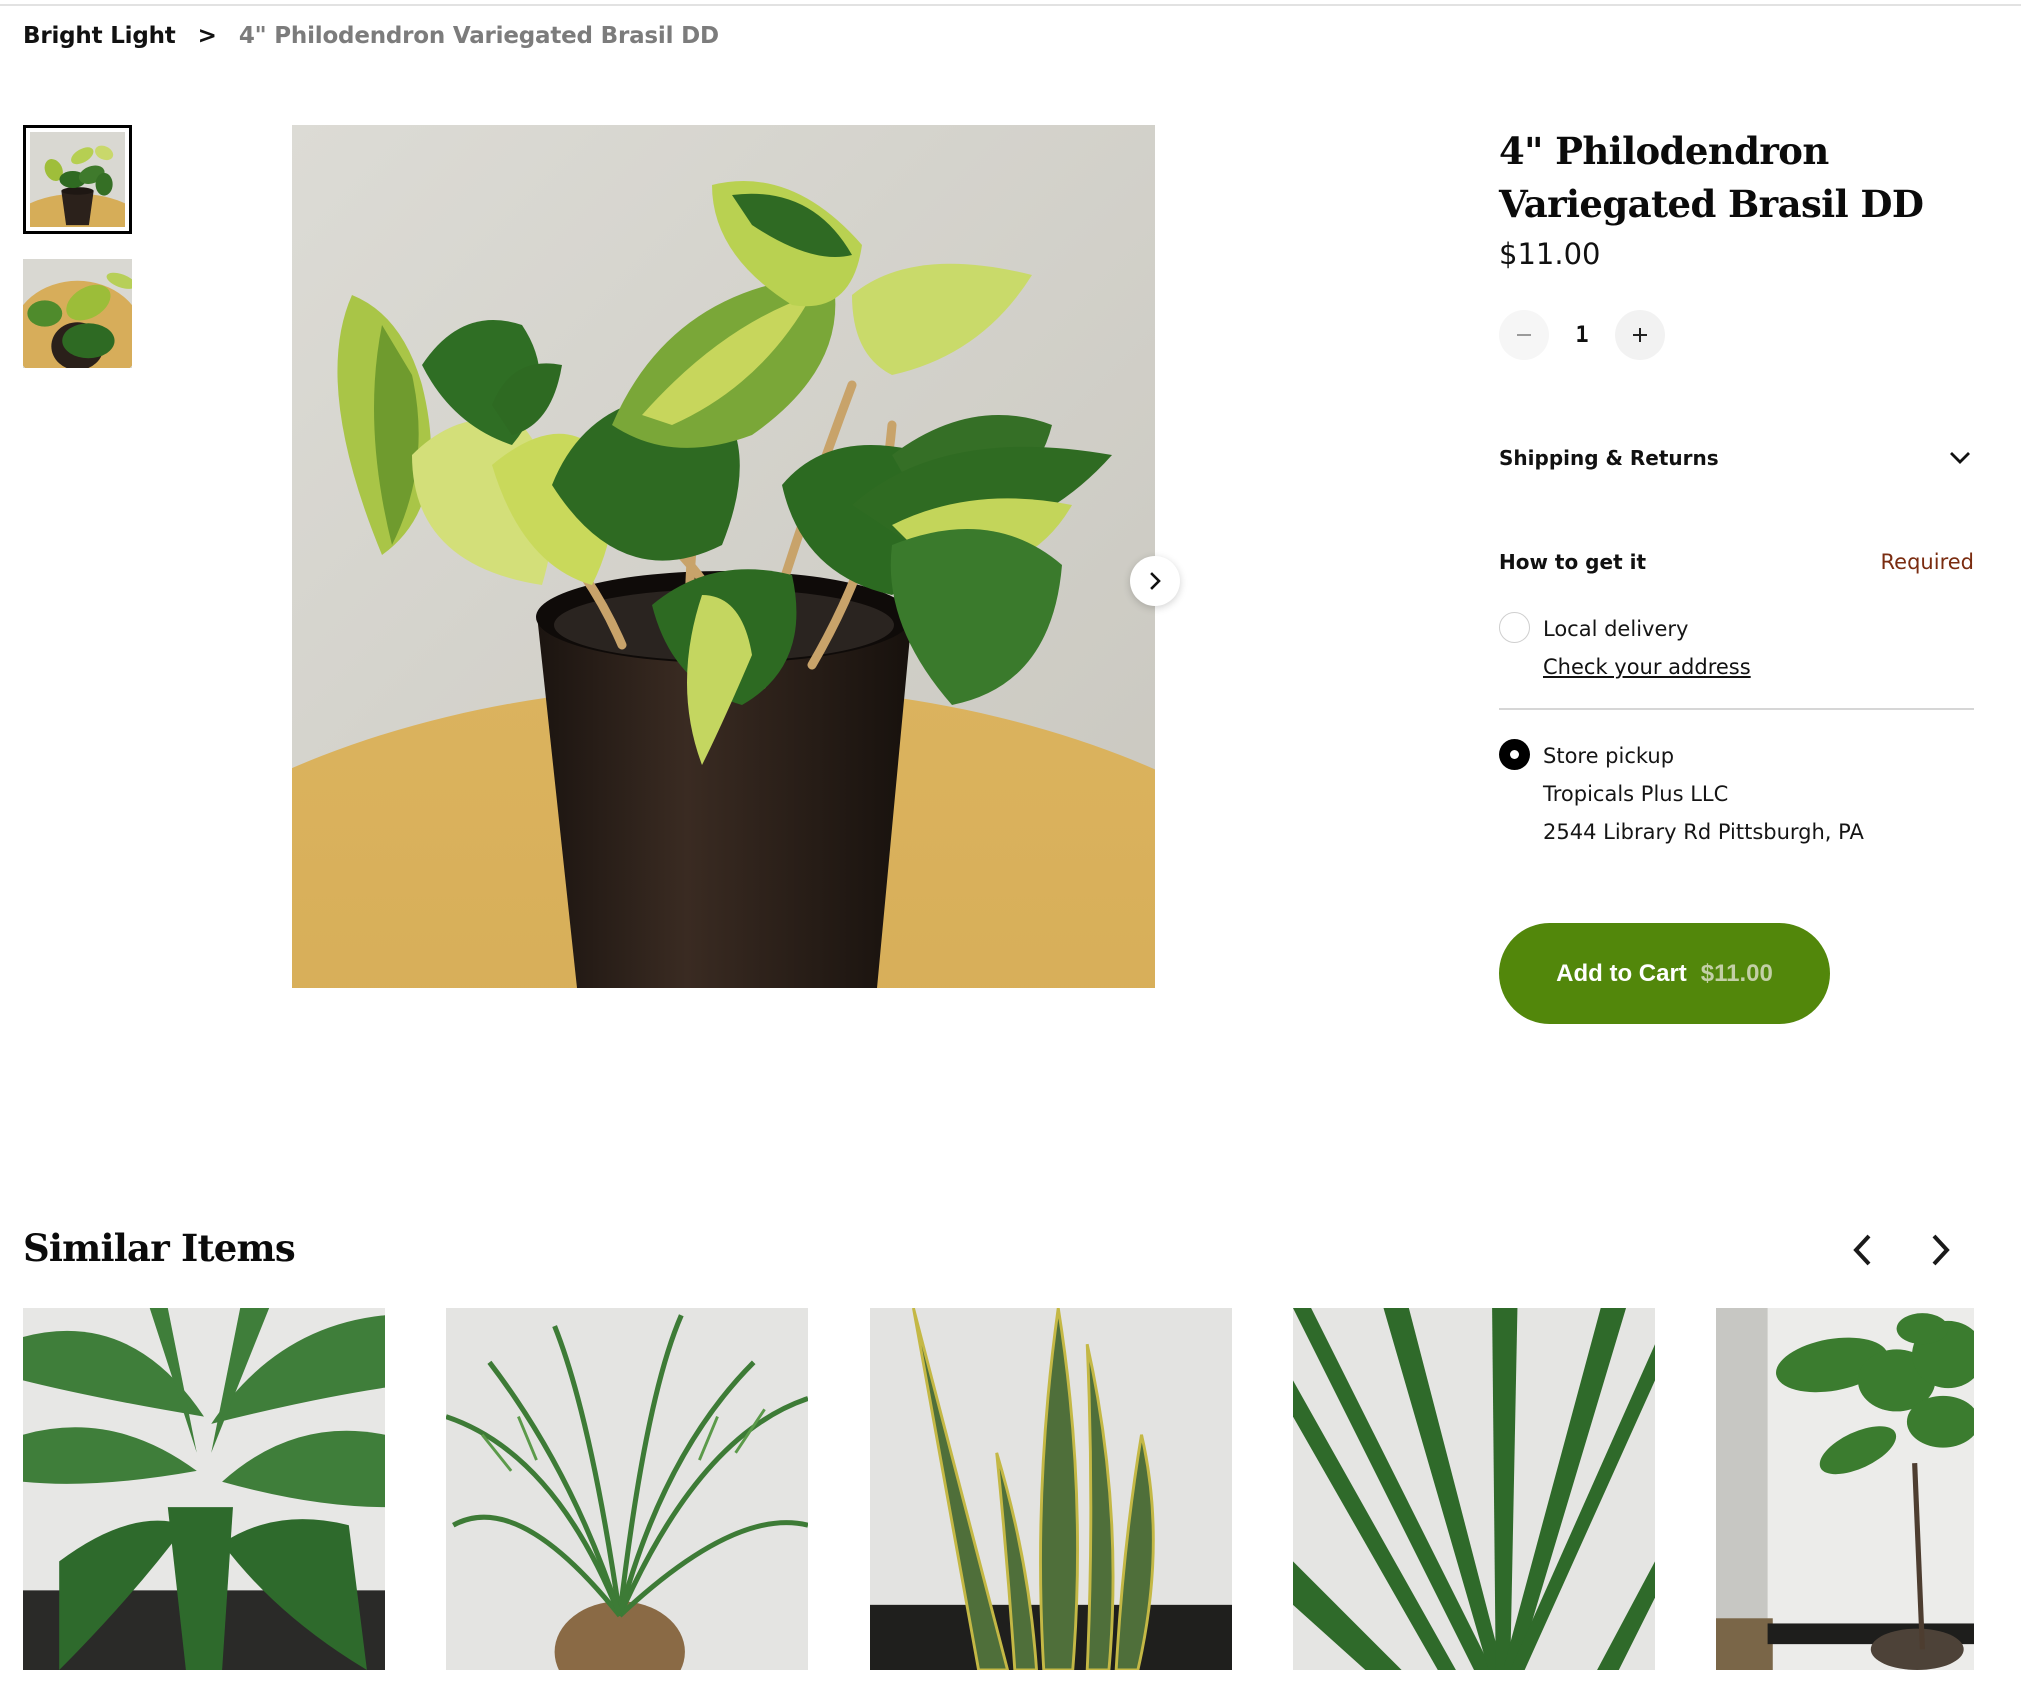 This screenshot has width=2021, height=1697. Describe the element at coordinates (1609, 756) in the screenshot. I see `store-pickup-label: Store pickup` at that location.